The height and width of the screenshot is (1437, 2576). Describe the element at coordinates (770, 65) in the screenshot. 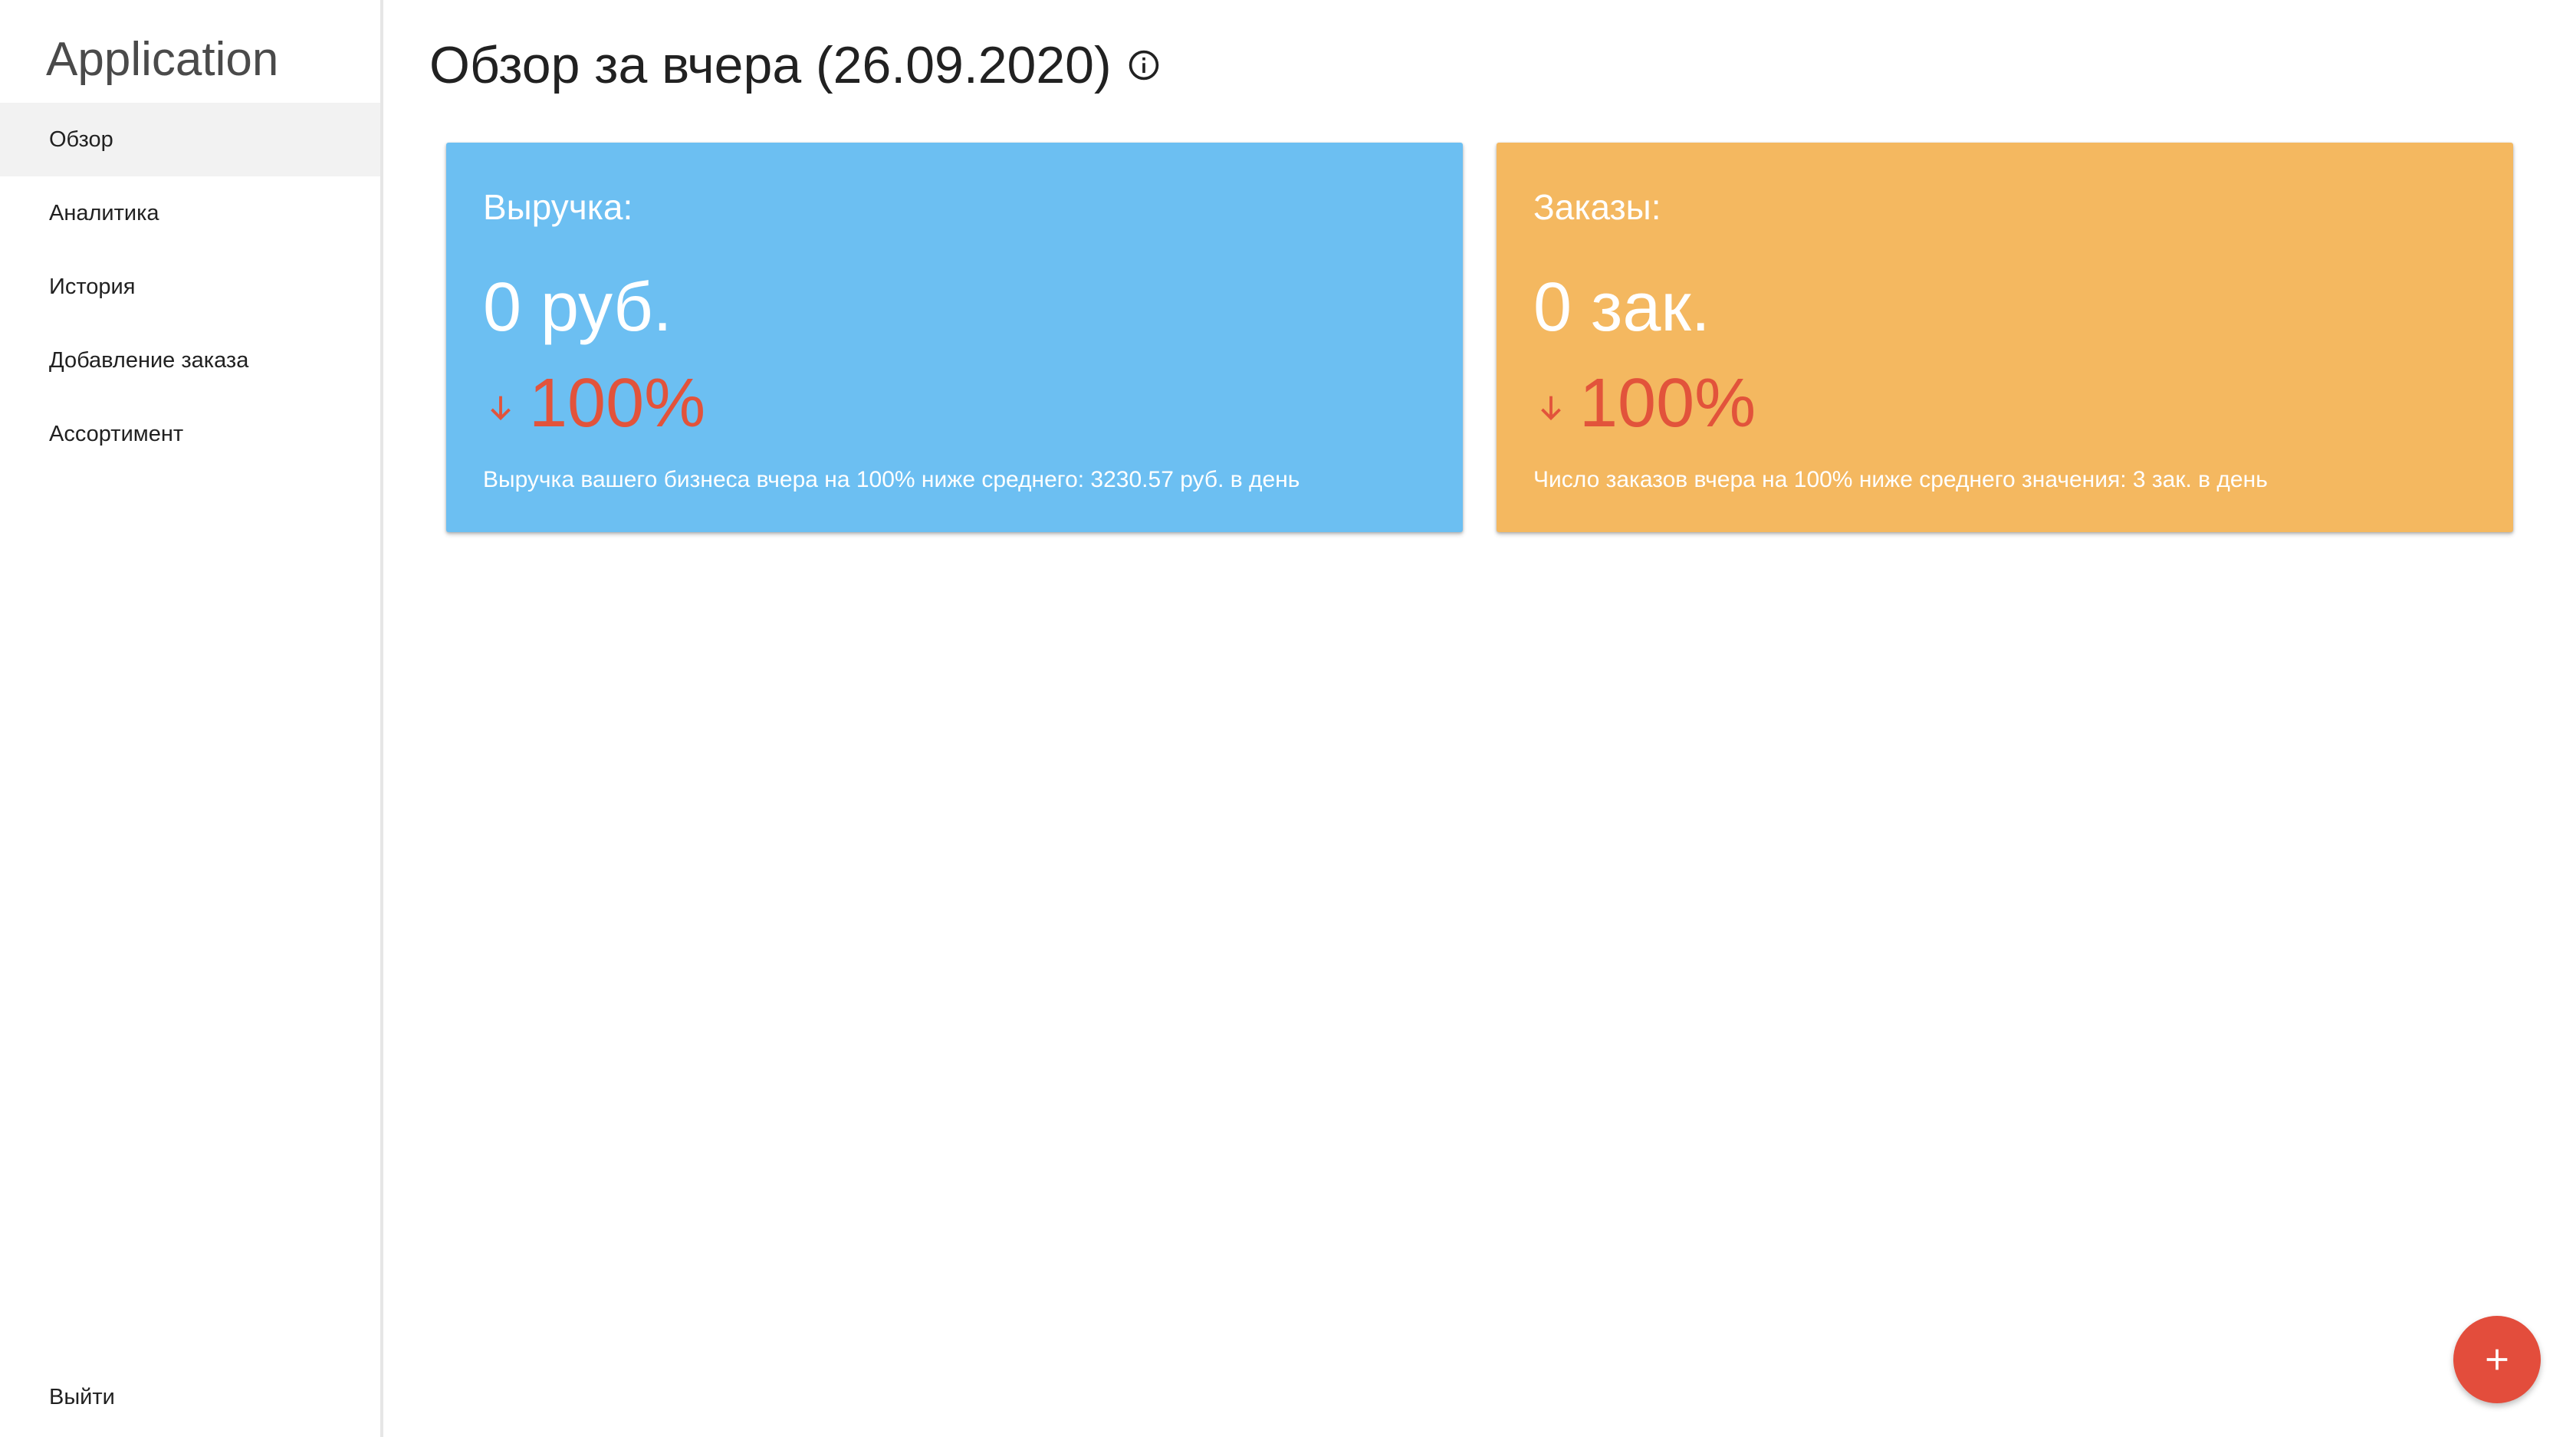

I see `page-title: Обзор за вчера (26.09.2020)` at that location.